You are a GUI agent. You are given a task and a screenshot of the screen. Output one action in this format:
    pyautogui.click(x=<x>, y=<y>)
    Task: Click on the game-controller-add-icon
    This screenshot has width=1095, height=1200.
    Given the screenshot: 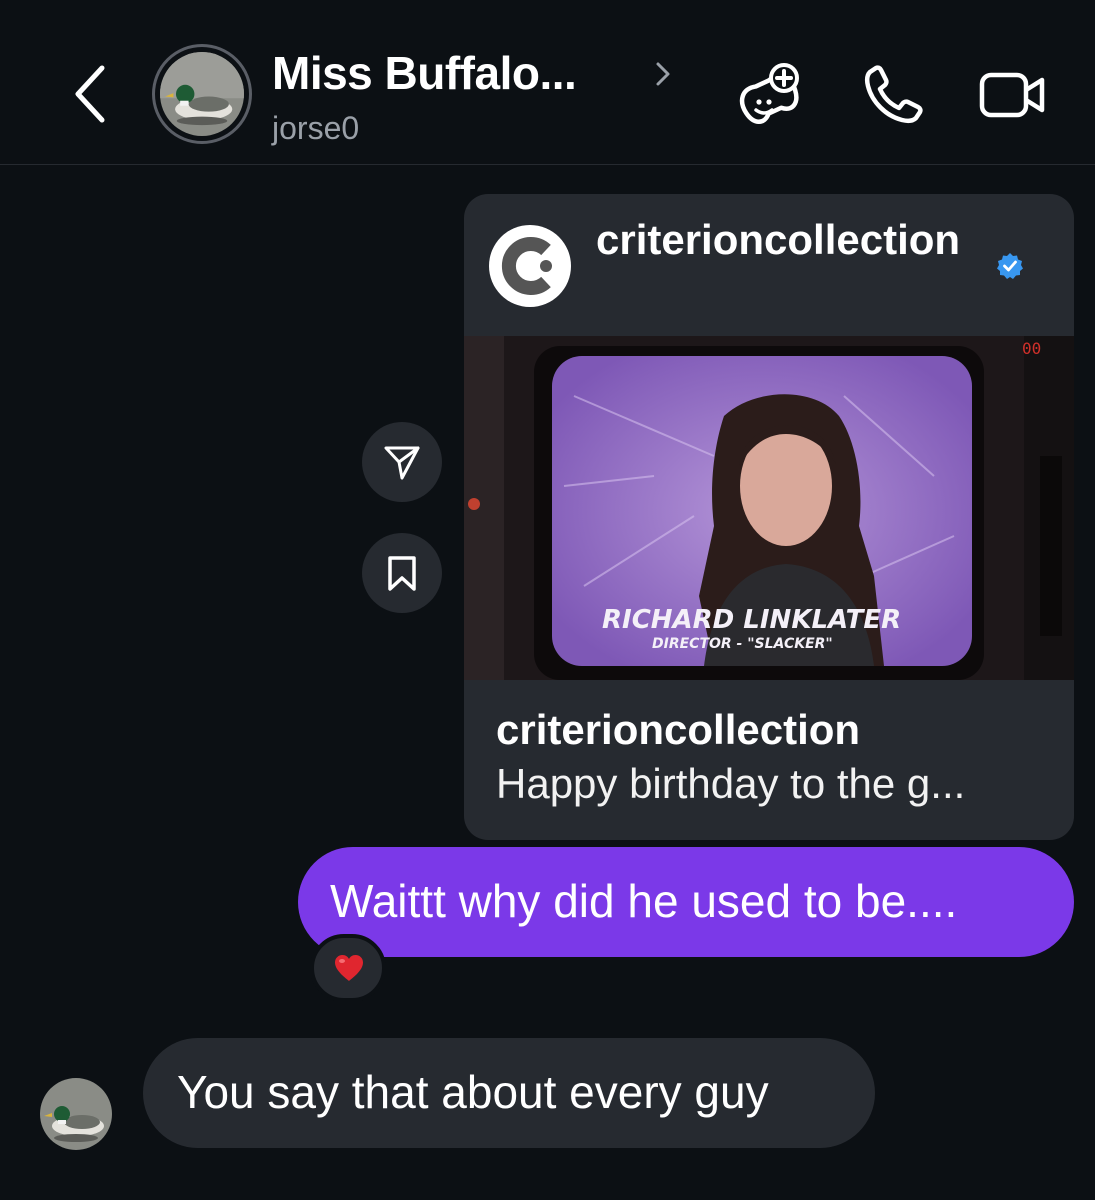 What is the action you would take?
    pyautogui.click(x=769, y=93)
    